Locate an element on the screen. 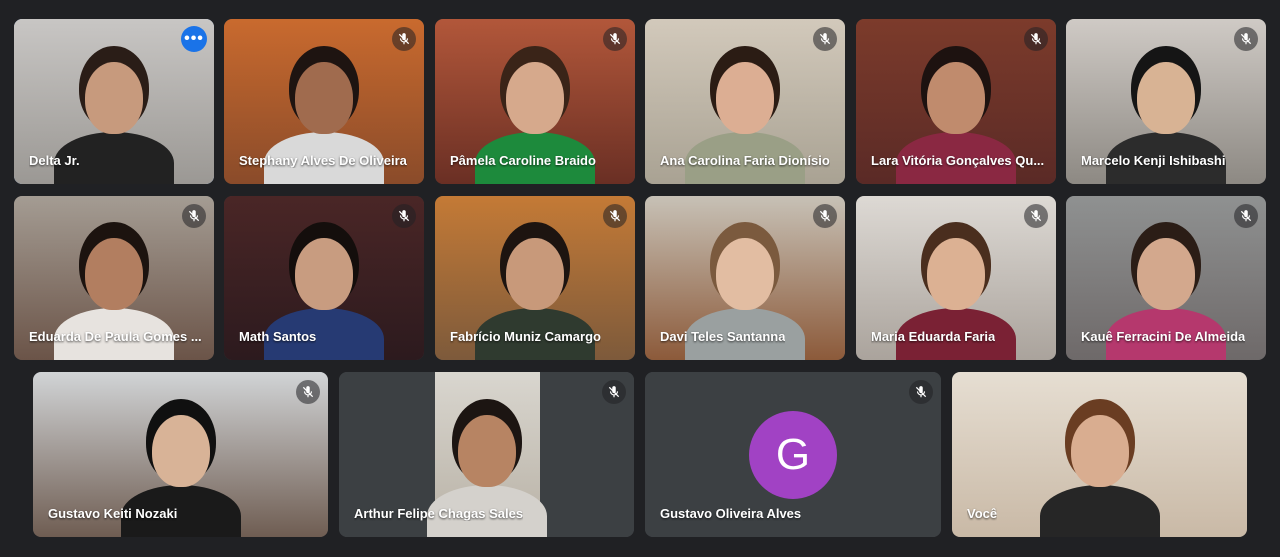 The width and height of the screenshot is (1280, 557). participant-tile: ••• Delta Jr. is located at coordinates (114, 101).